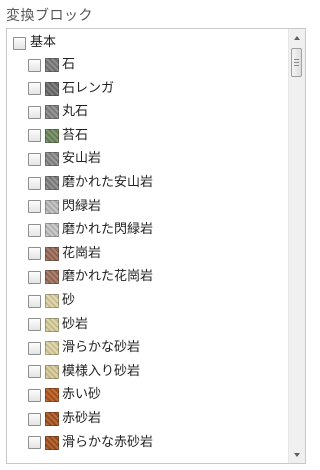 The image size is (320, 470). What do you see at coordinates (158, 112) in the screenshot?
I see `tree-item: 丸石` at bounding box center [158, 112].